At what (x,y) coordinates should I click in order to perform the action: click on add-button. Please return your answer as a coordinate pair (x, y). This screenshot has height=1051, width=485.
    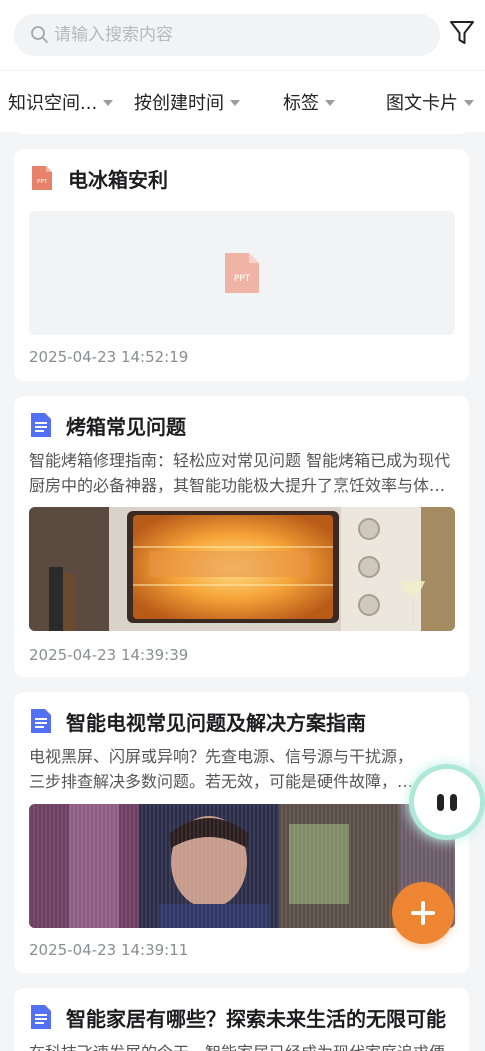
    Looking at the image, I should click on (423, 913).